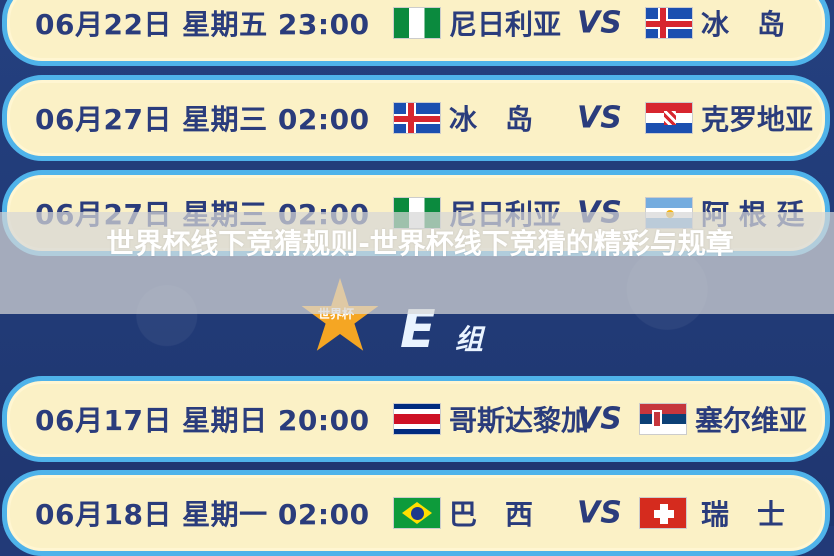  Describe the element at coordinates (669, 118) in the screenshot. I see `croatia-flag-icon` at that location.